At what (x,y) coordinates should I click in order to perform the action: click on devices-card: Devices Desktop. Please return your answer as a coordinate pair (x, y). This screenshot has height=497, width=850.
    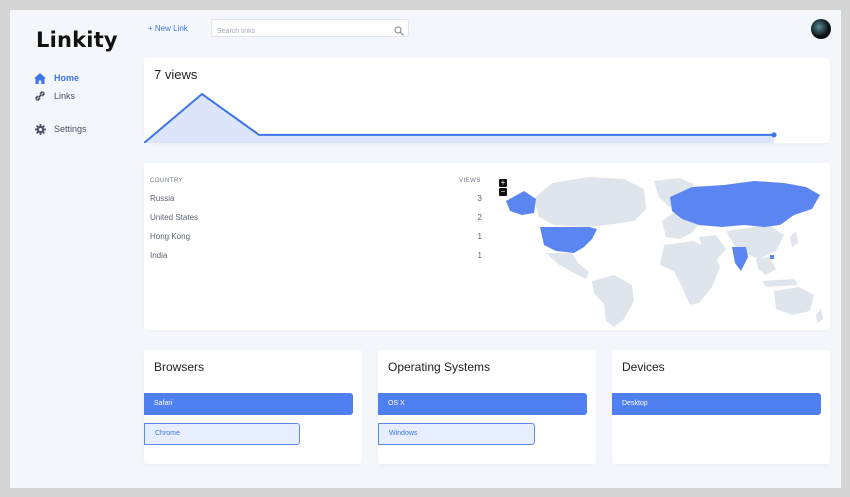
    Looking at the image, I should click on (721, 407).